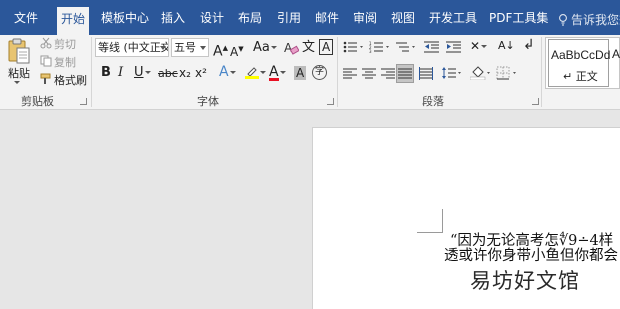 This screenshot has width=620, height=309. I want to click on sort-button: A↓, so click(506, 46).